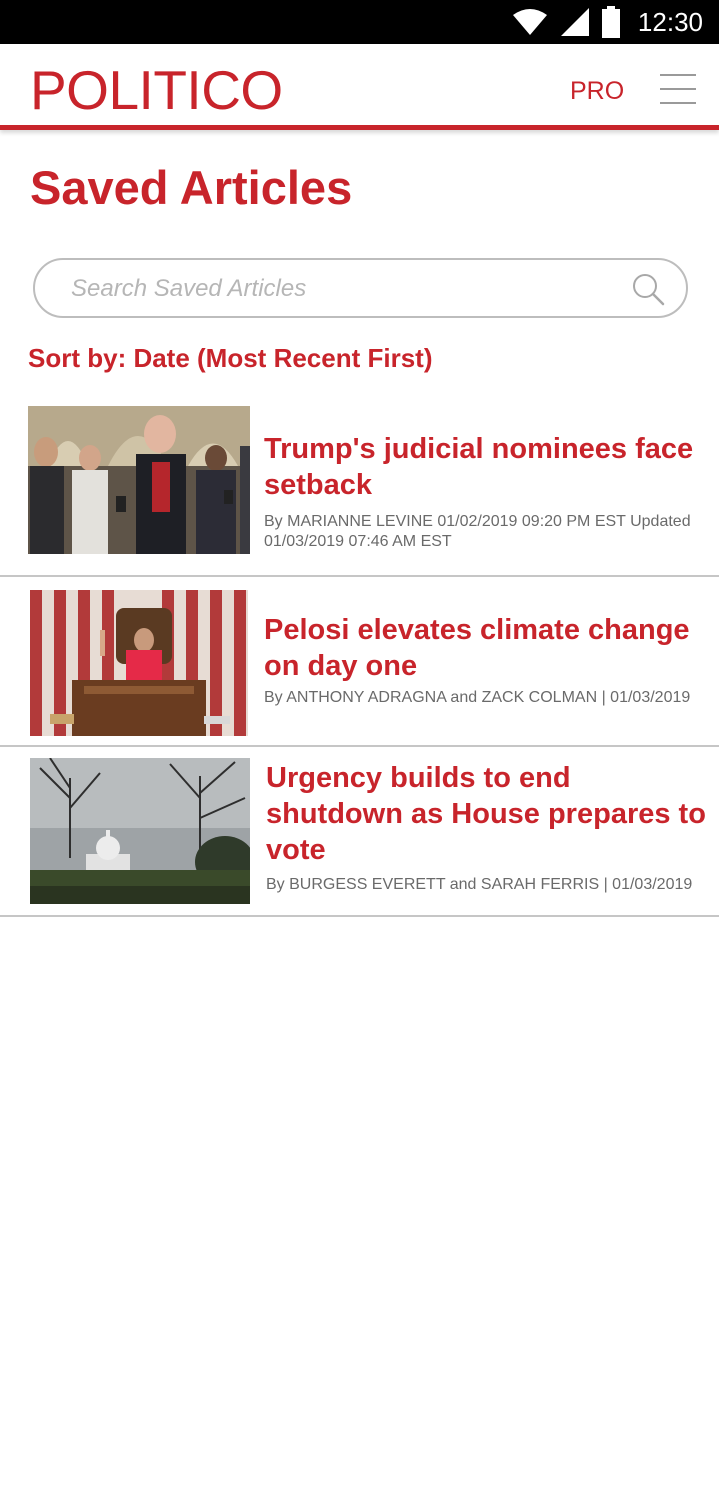 The height and width of the screenshot is (1494, 719). Describe the element at coordinates (359, 22) in the screenshot. I see `status-bar: 12:30` at that location.